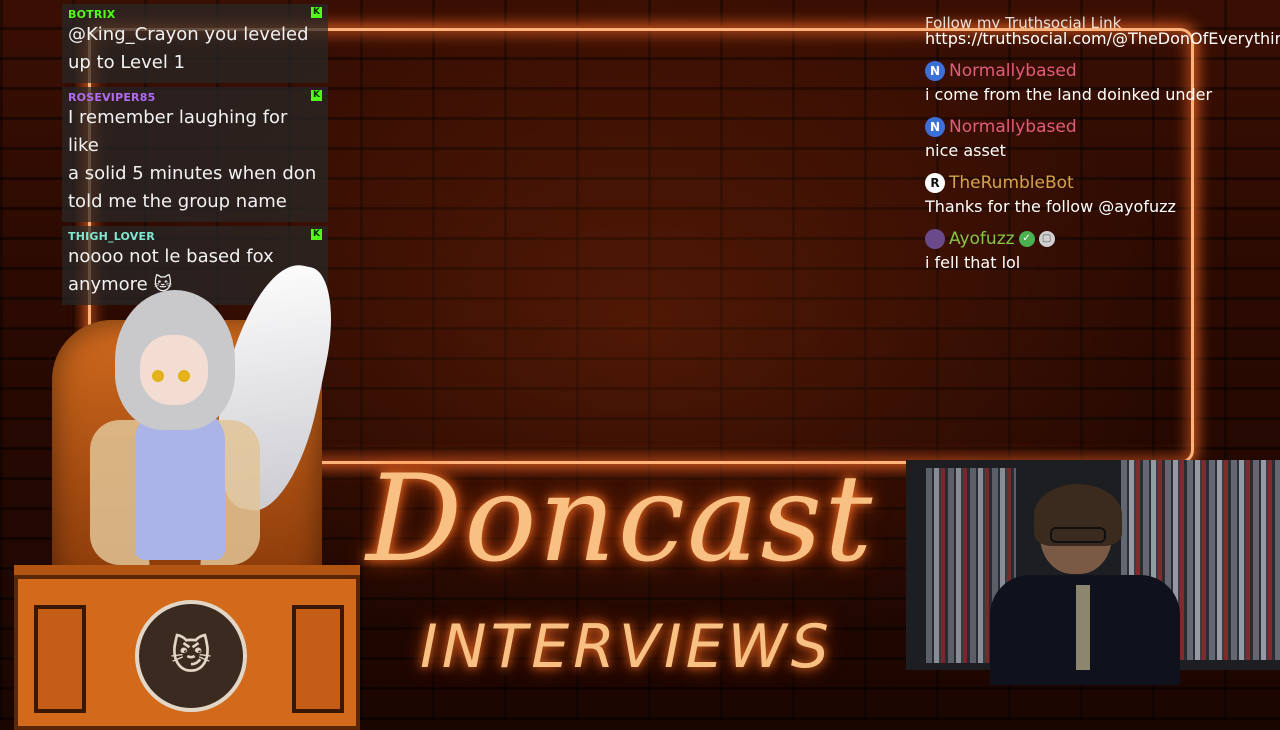 Image resolution: width=1280 pixels, height=730 pixels. What do you see at coordinates (1069, 94) in the screenshot?
I see `chat-text: i come from the land doinked under` at bounding box center [1069, 94].